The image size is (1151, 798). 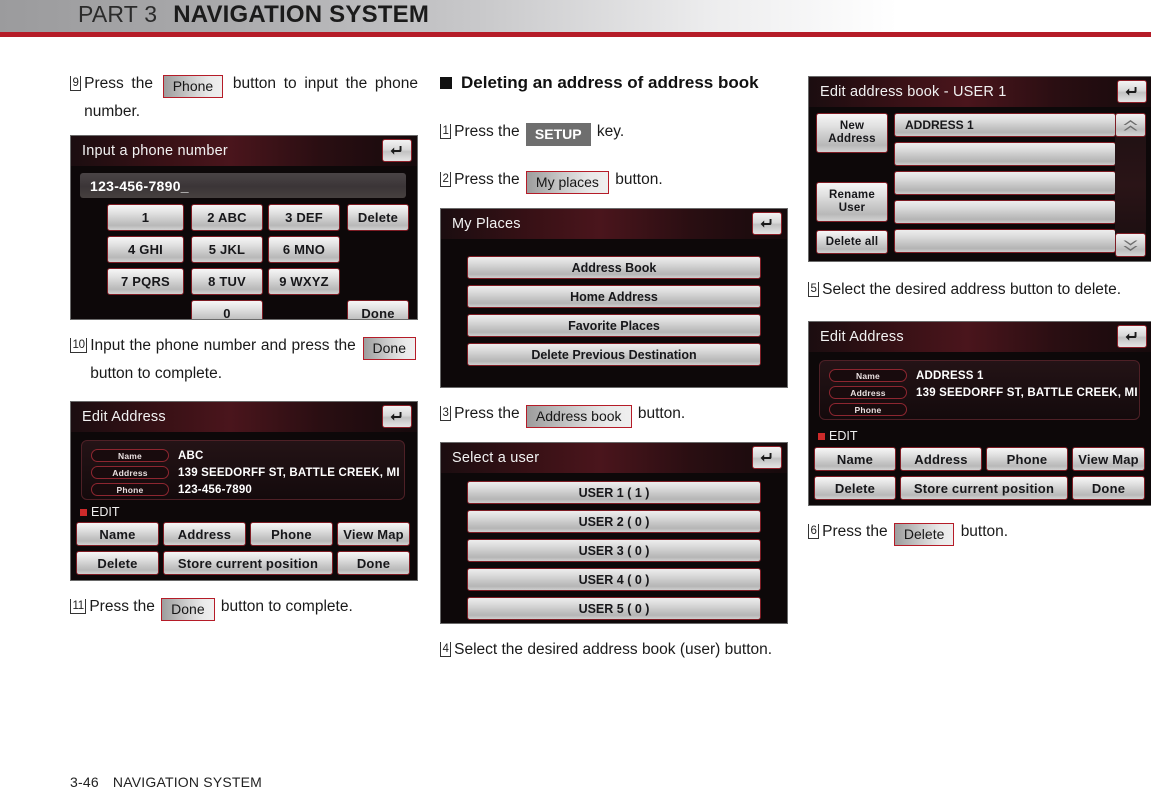 I want to click on delete-key: Delete, so click(x=378, y=217).